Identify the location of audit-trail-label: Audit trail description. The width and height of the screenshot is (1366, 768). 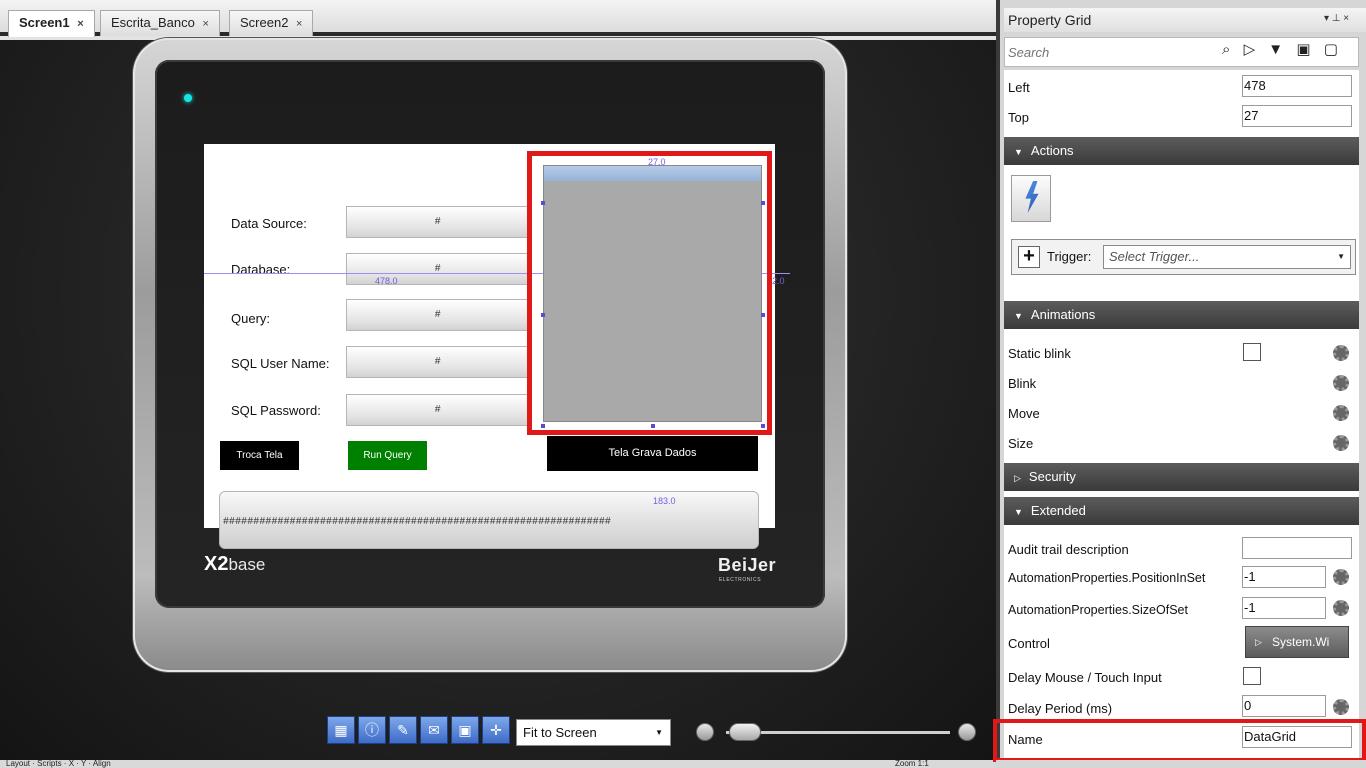
(1068, 549).